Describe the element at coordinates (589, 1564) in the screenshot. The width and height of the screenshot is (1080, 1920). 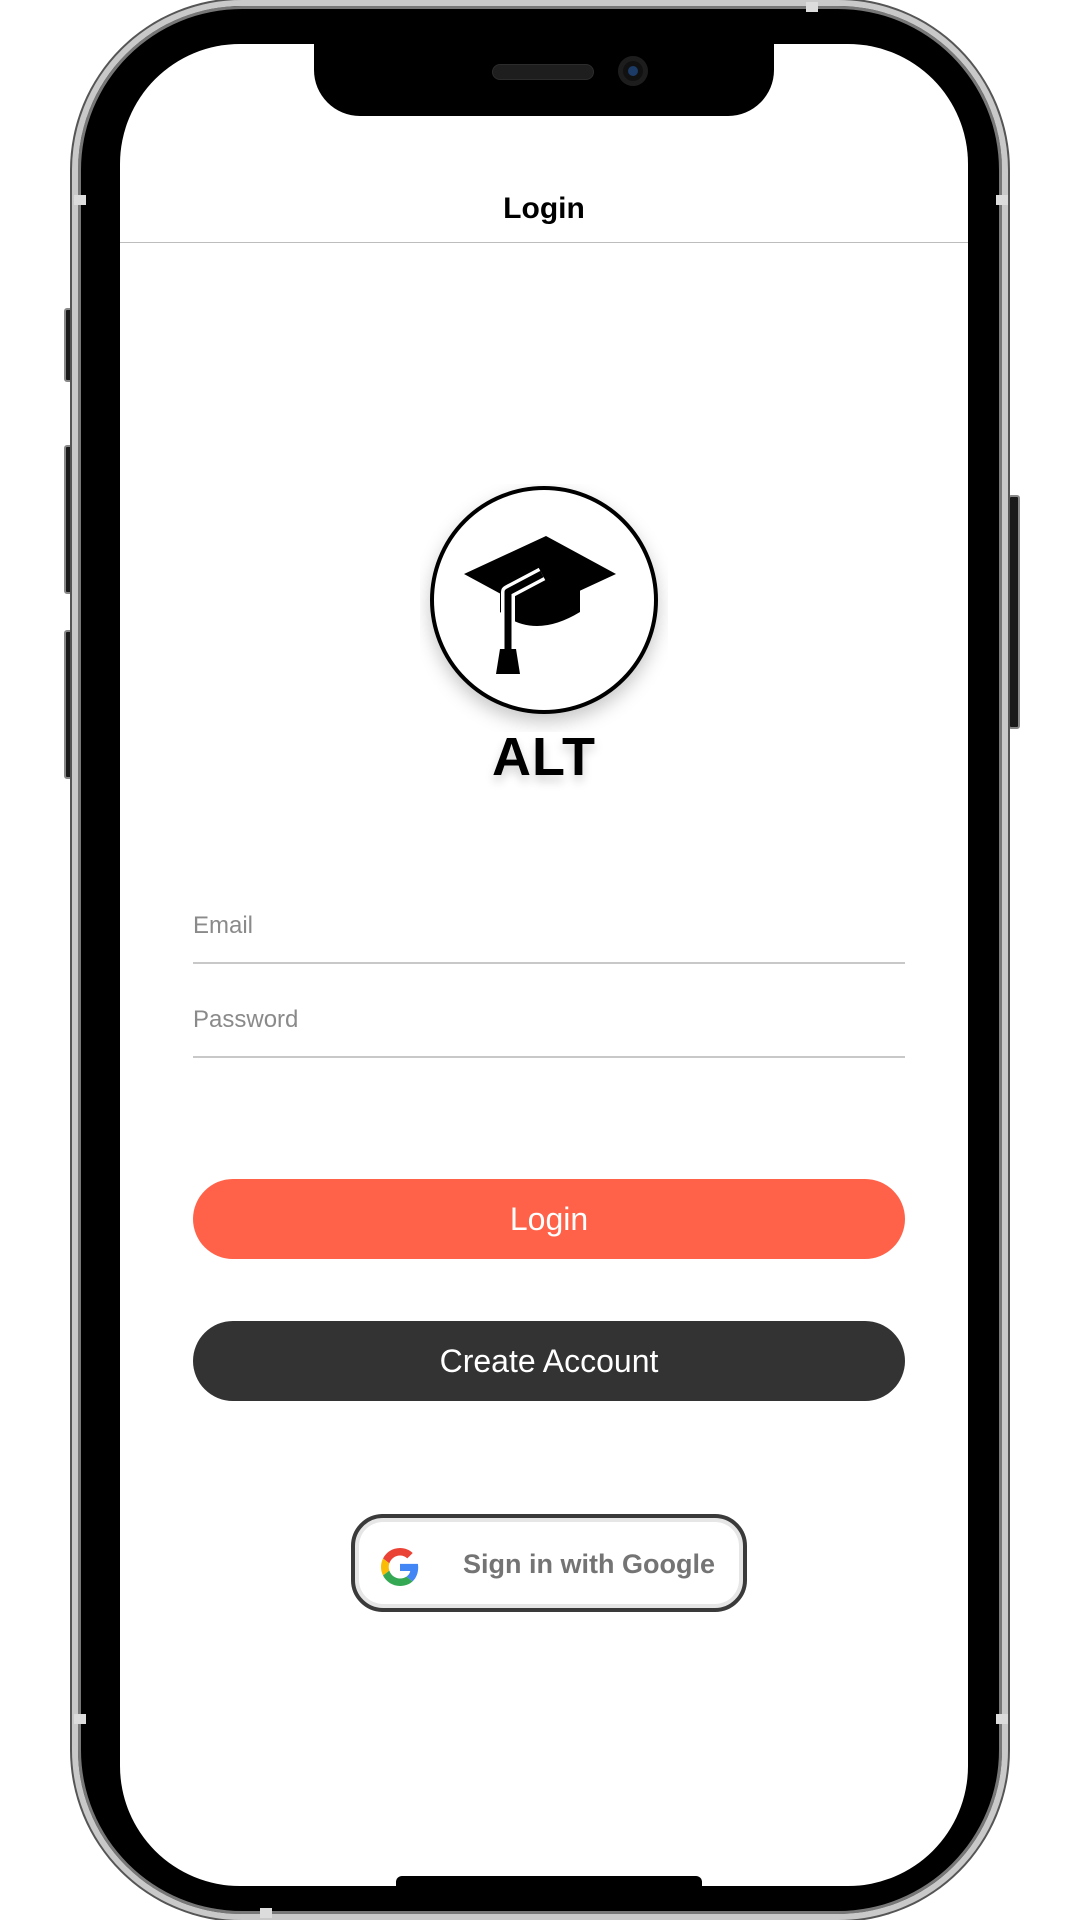
I see `google-sign-in-label: Sign in with Google` at that location.